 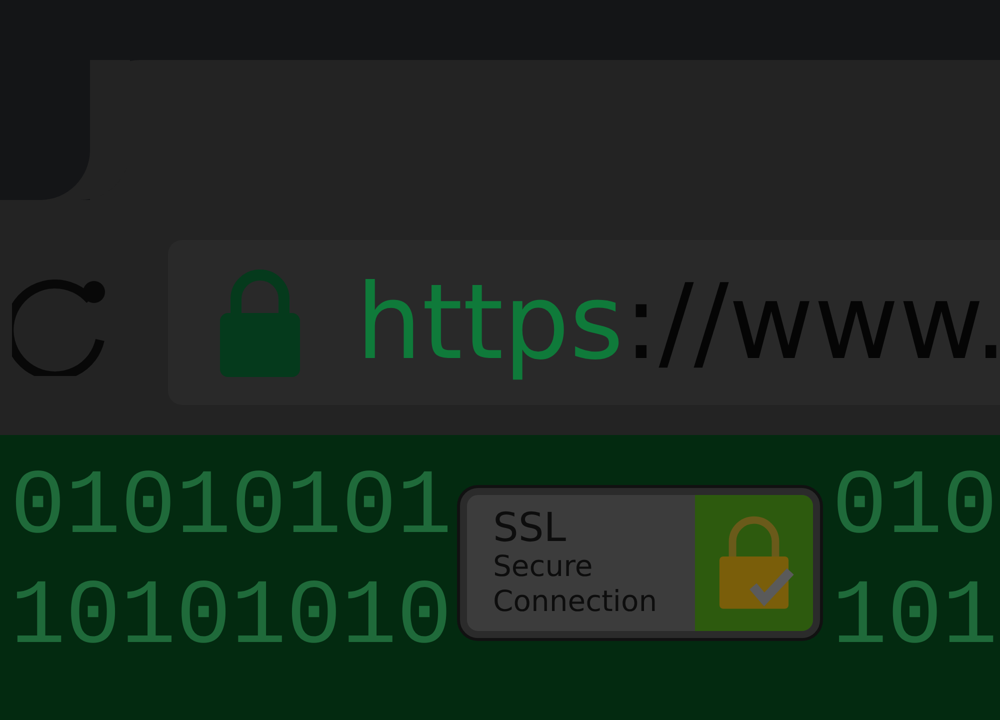 What do you see at coordinates (914, 618) in the screenshot?
I see `binary-text: 101` at bounding box center [914, 618].